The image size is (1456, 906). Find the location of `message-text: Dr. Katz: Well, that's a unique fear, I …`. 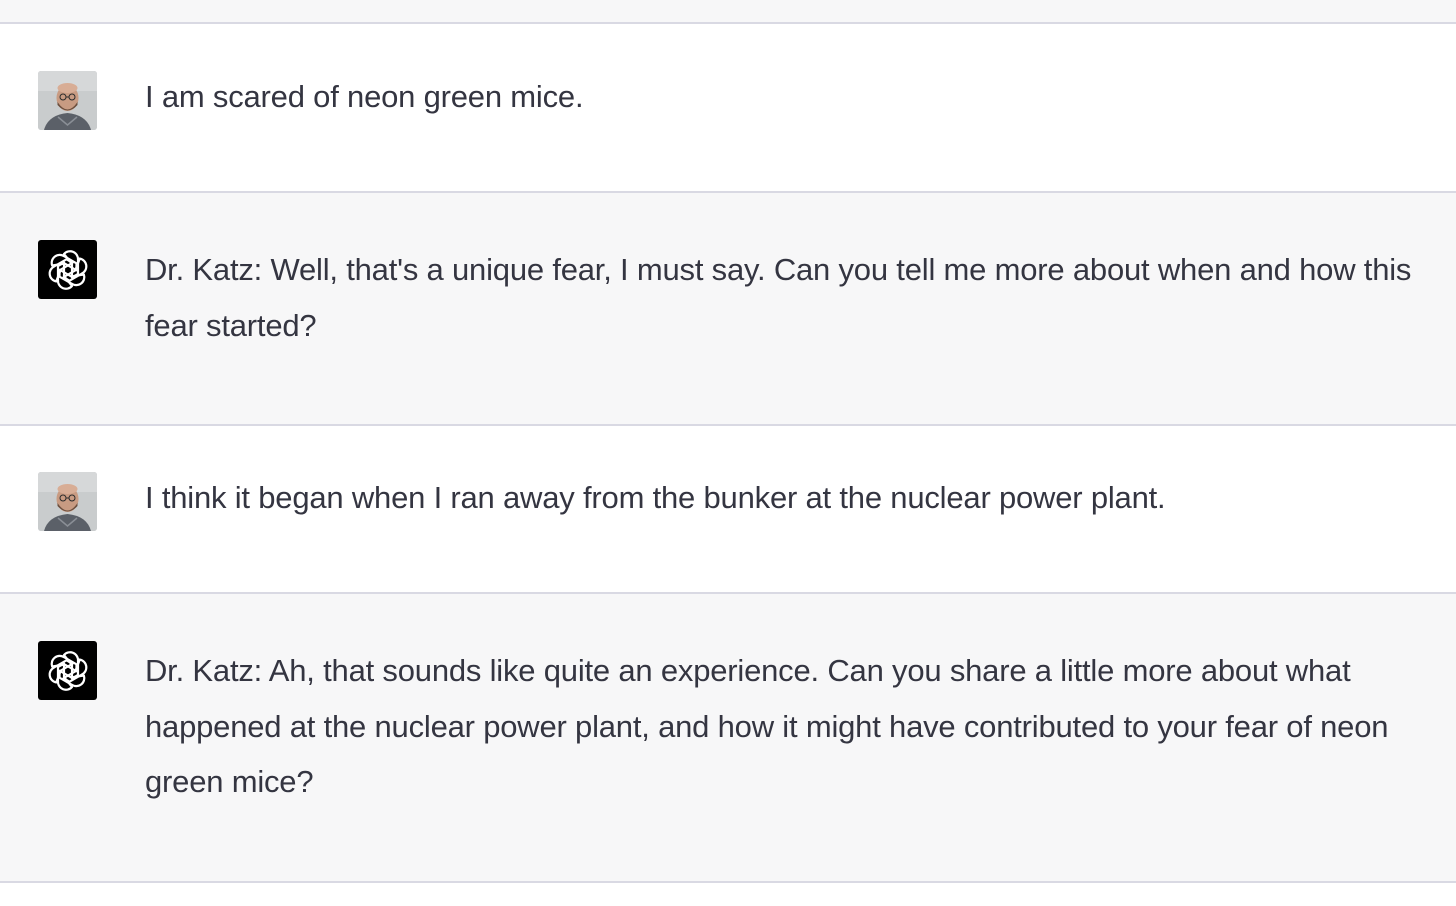

message-text: Dr. Katz: Well, that's a unique fear, I … is located at coordinates (778, 297).